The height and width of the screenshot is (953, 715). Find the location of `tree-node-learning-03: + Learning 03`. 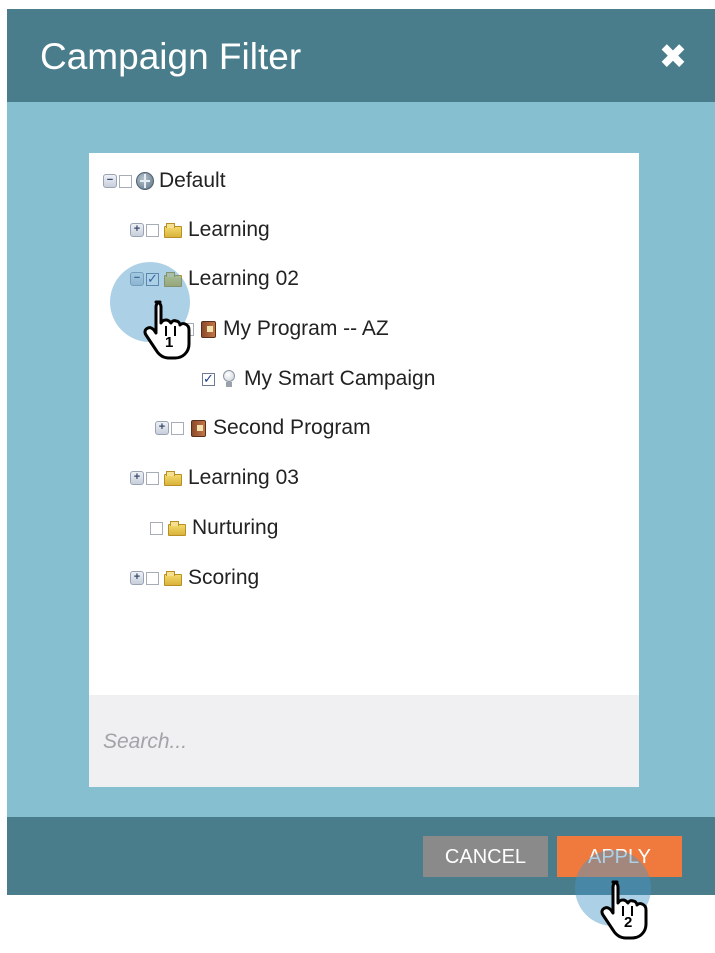

tree-node-learning-03: + Learning 03 is located at coordinates (214, 478).